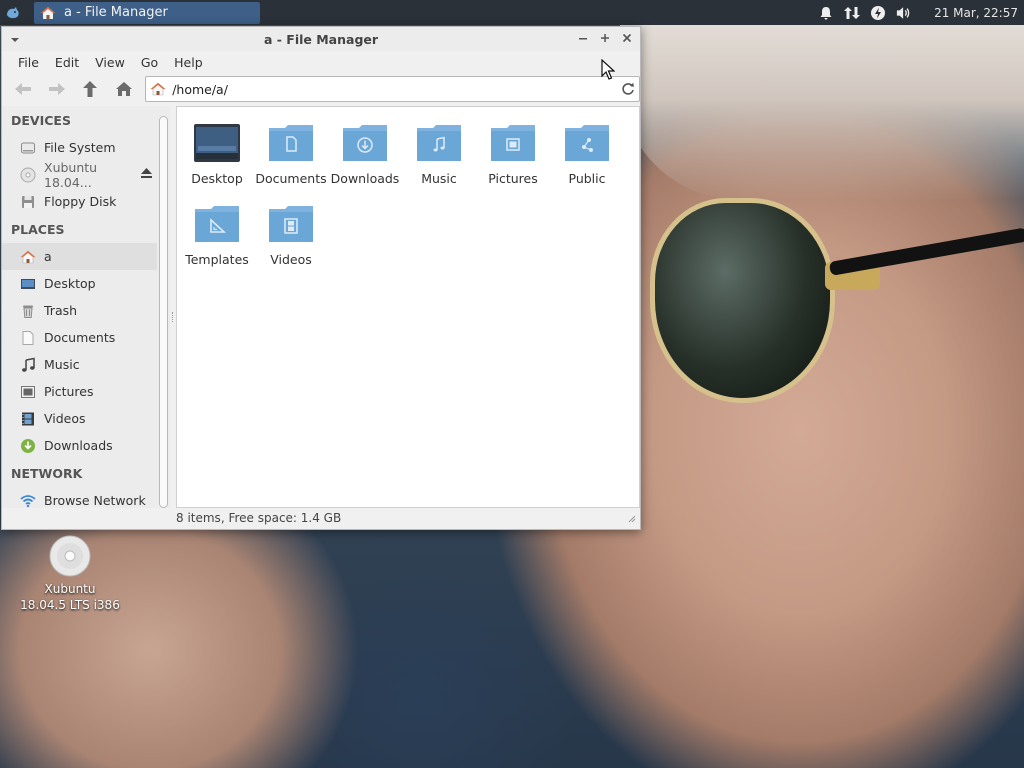  I want to click on minimize-button, so click(583, 38).